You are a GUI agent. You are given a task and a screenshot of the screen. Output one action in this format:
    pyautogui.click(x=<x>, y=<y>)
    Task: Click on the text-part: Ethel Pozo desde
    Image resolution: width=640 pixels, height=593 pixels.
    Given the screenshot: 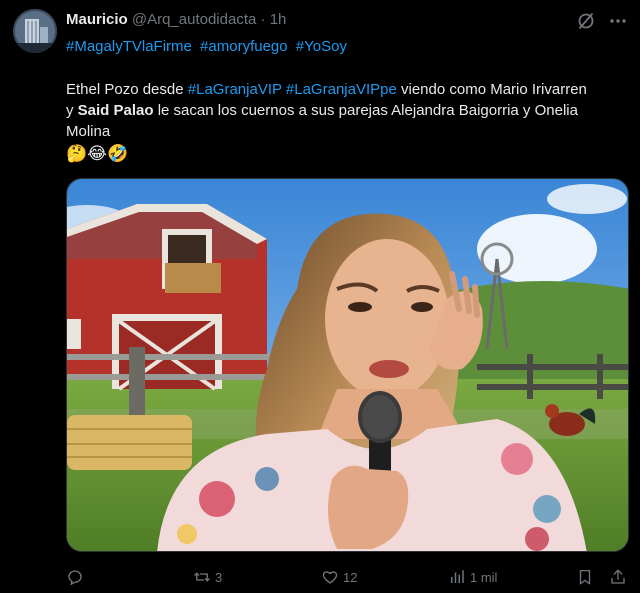 What is the action you would take?
    pyautogui.click(x=127, y=89)
    